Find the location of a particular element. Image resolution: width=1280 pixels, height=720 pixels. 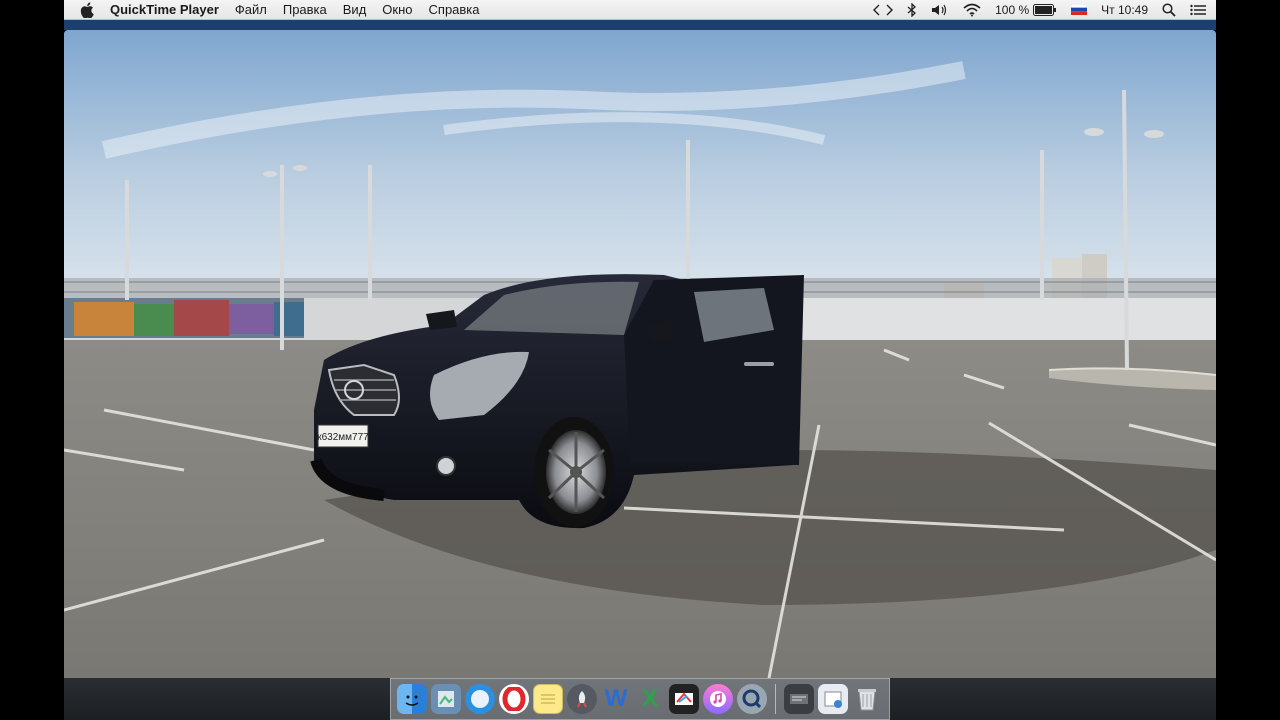

desktop-wallpaper-strip is located at coordinates (640, 25).